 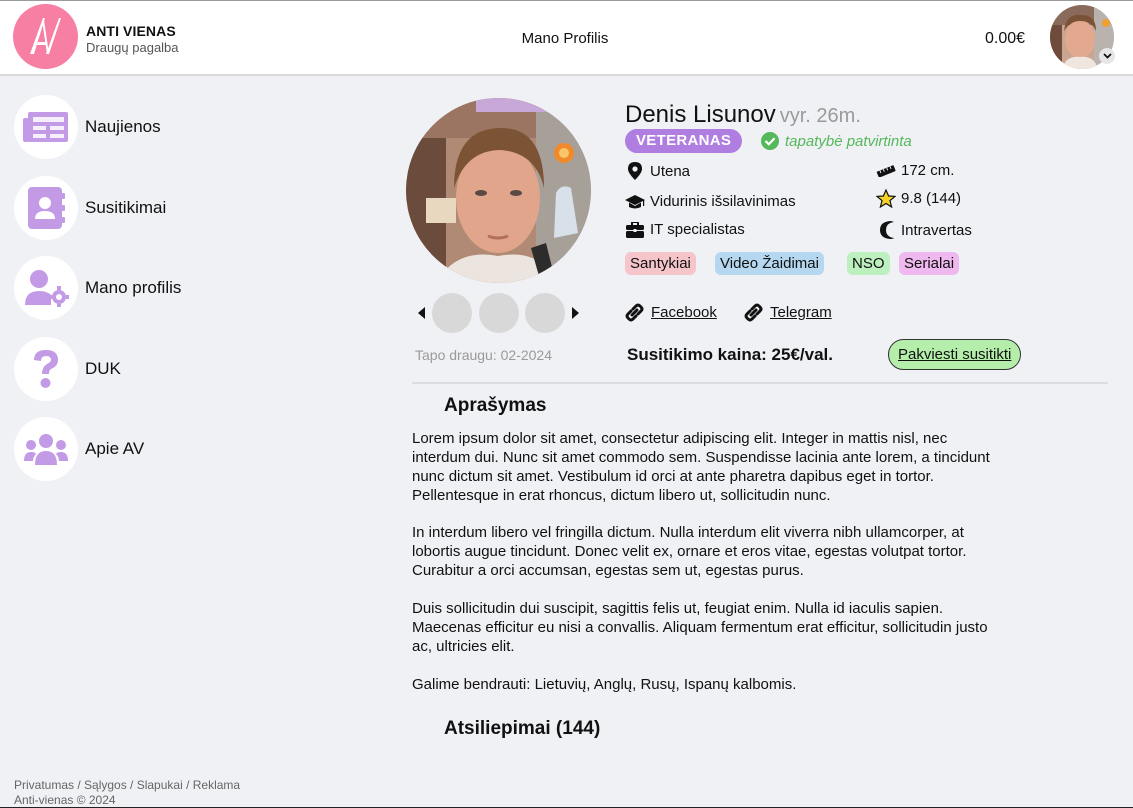 What do you see at coordinates (918, 198) in the screenshot?
I see `info-rating: 9.8 (144)` at bounding box center [918, 198].